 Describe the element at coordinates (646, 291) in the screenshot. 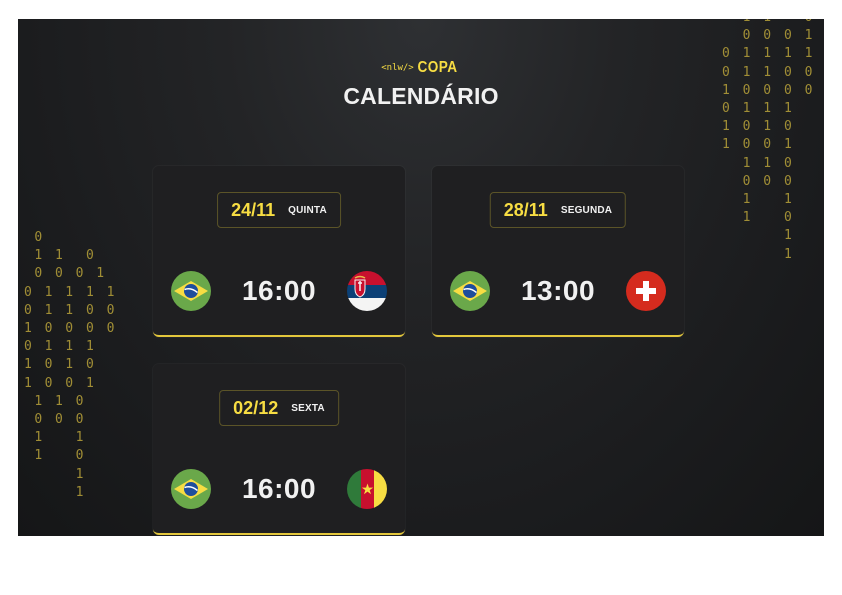

I see `switzerland-flag-icon` at that location.